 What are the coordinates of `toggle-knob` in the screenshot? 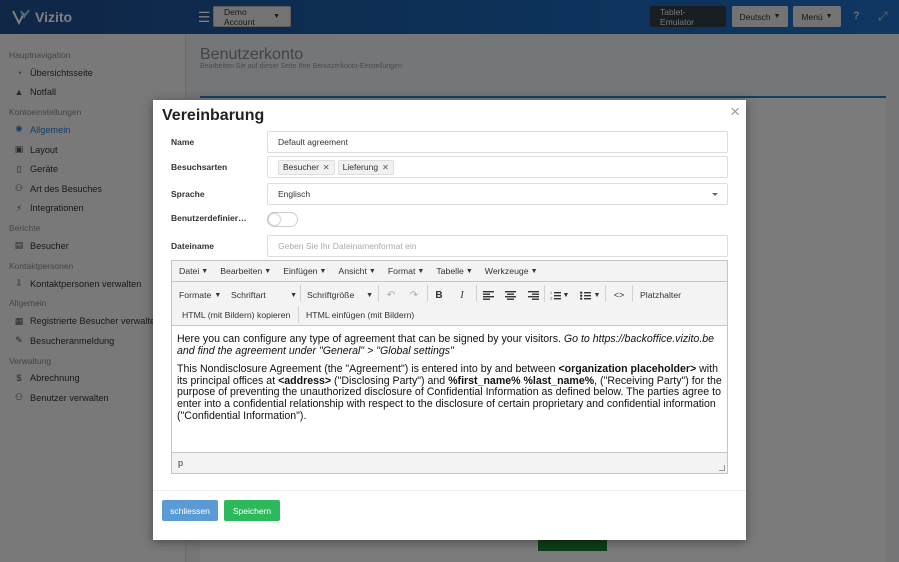 It's located at (274, 219).